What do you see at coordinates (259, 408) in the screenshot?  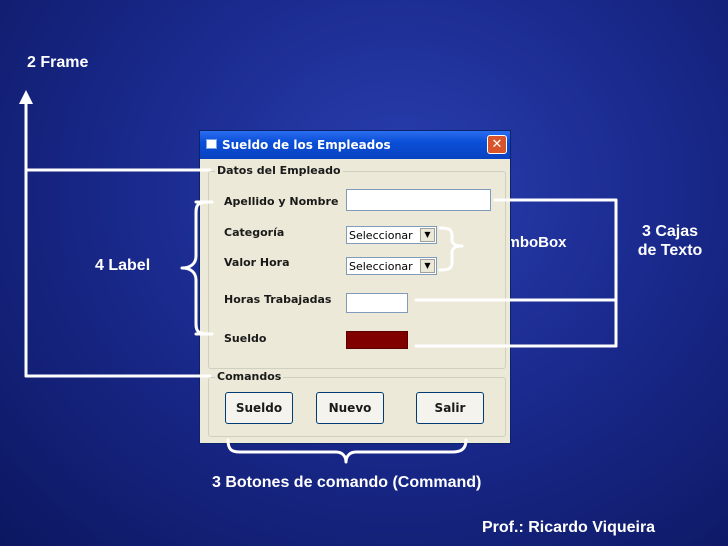 I see `sueldo-button: Sueldo` at bounding box center [259, 408].